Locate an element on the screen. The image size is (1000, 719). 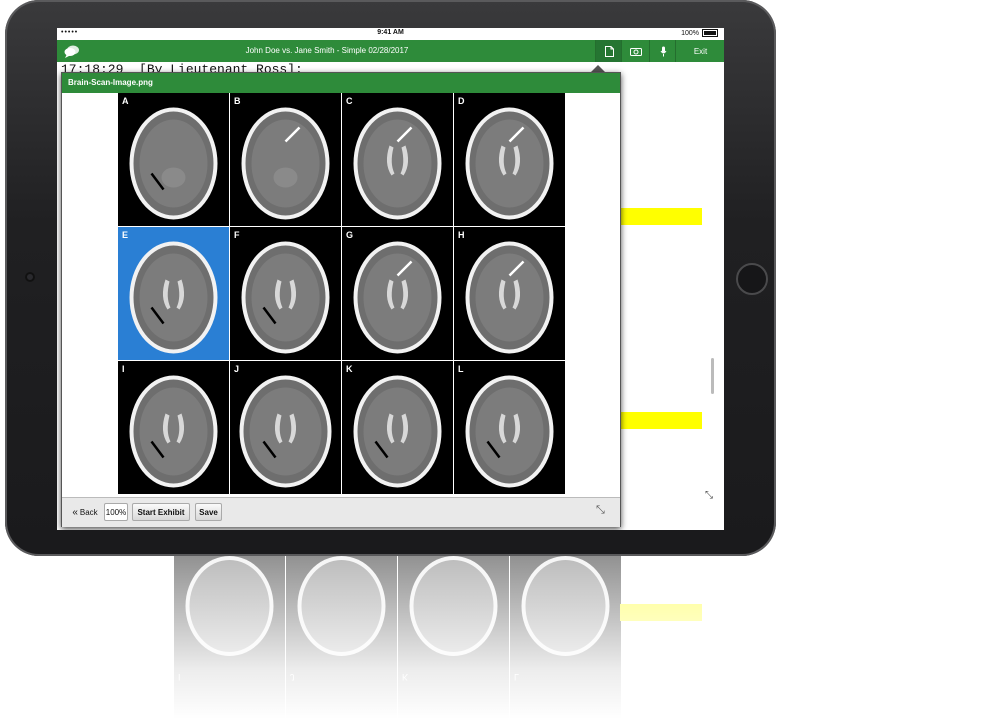
zoom-level: 100% is located at coordinates (116, 512).